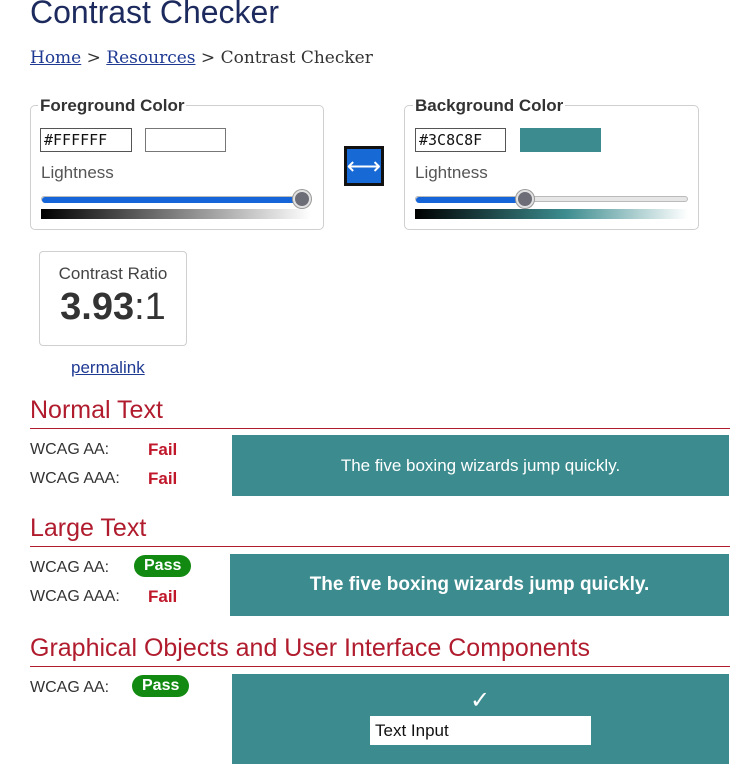 This screenshot has width=748, height=780. What do you see at coordinates (479, 585) in the screenshot?
I see `large-text-sample: The five boxing wizards jump quickly.` at bounding box center [479, 585].